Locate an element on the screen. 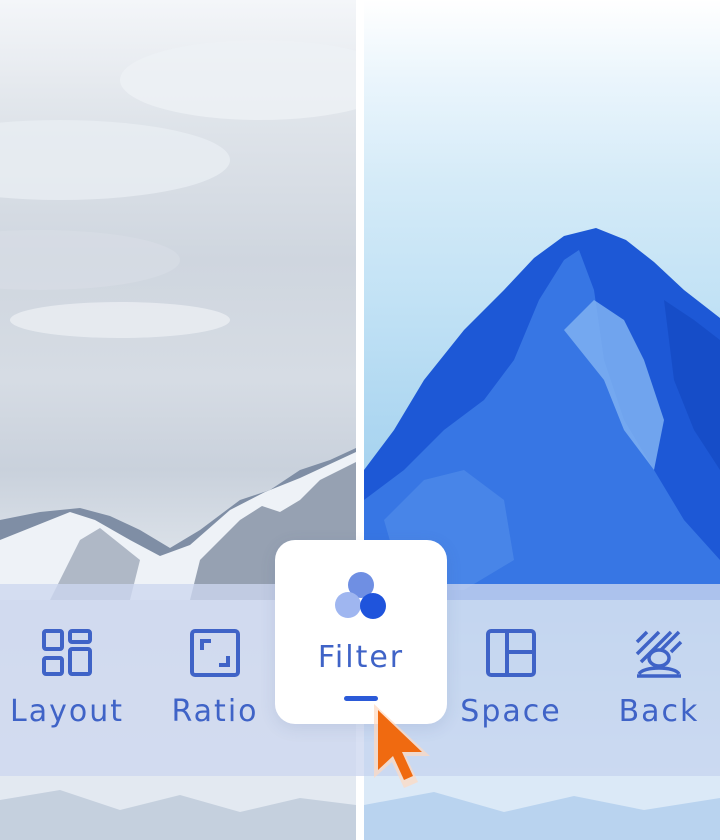 The width and height of the screenshot is (720, 840). tool-layout: Layout is located at coordinates (67, 680).